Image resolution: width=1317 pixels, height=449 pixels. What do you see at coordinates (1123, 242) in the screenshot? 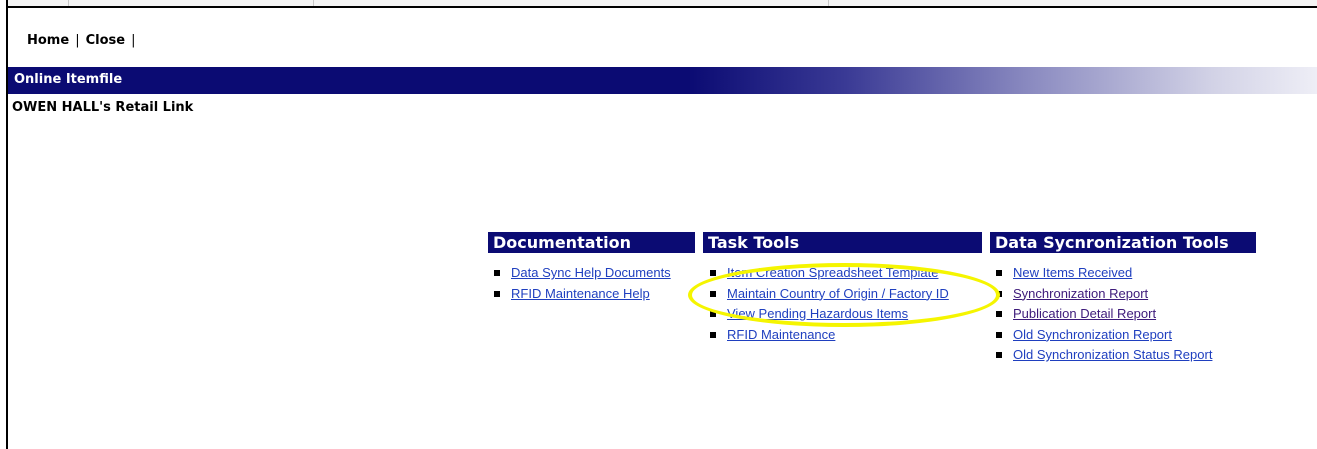
I see `data-sync-tools-header: Data Sycnronization Tools` at bounding box center [1123, 242].